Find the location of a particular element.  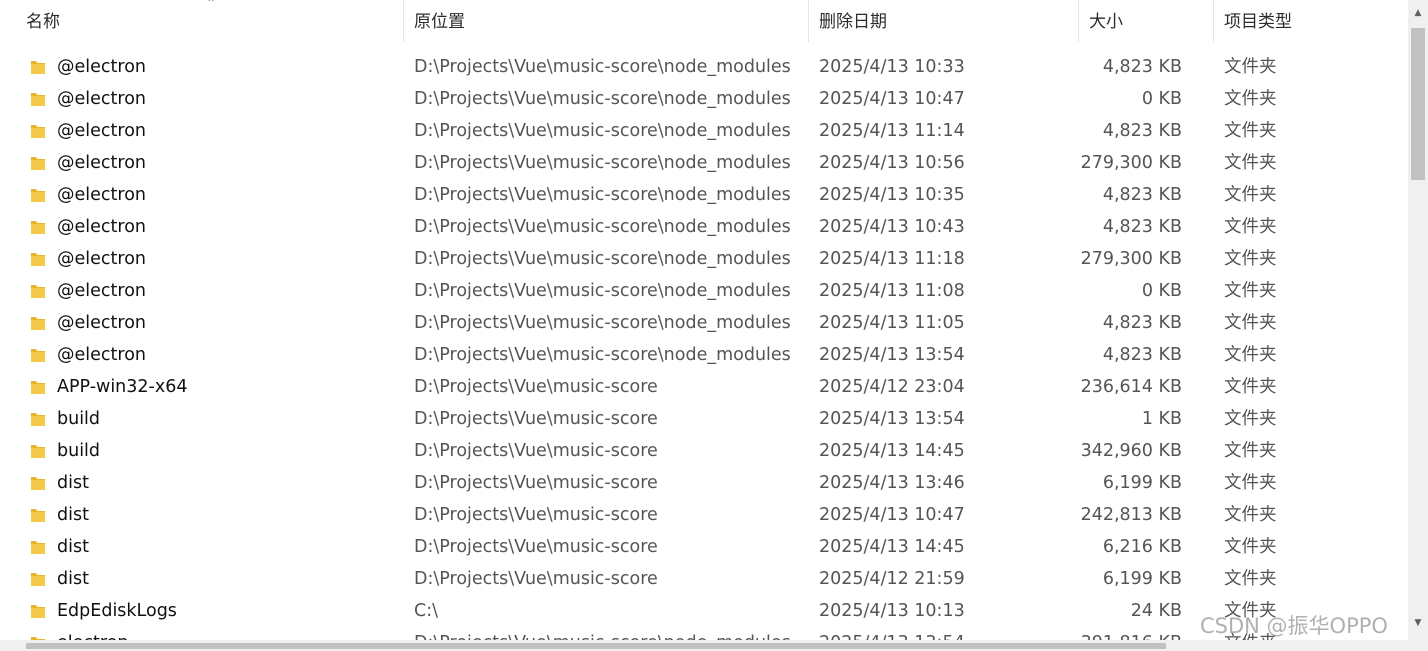

column-header-delete-date: 删除日期 is located at coordinates (944, 21).